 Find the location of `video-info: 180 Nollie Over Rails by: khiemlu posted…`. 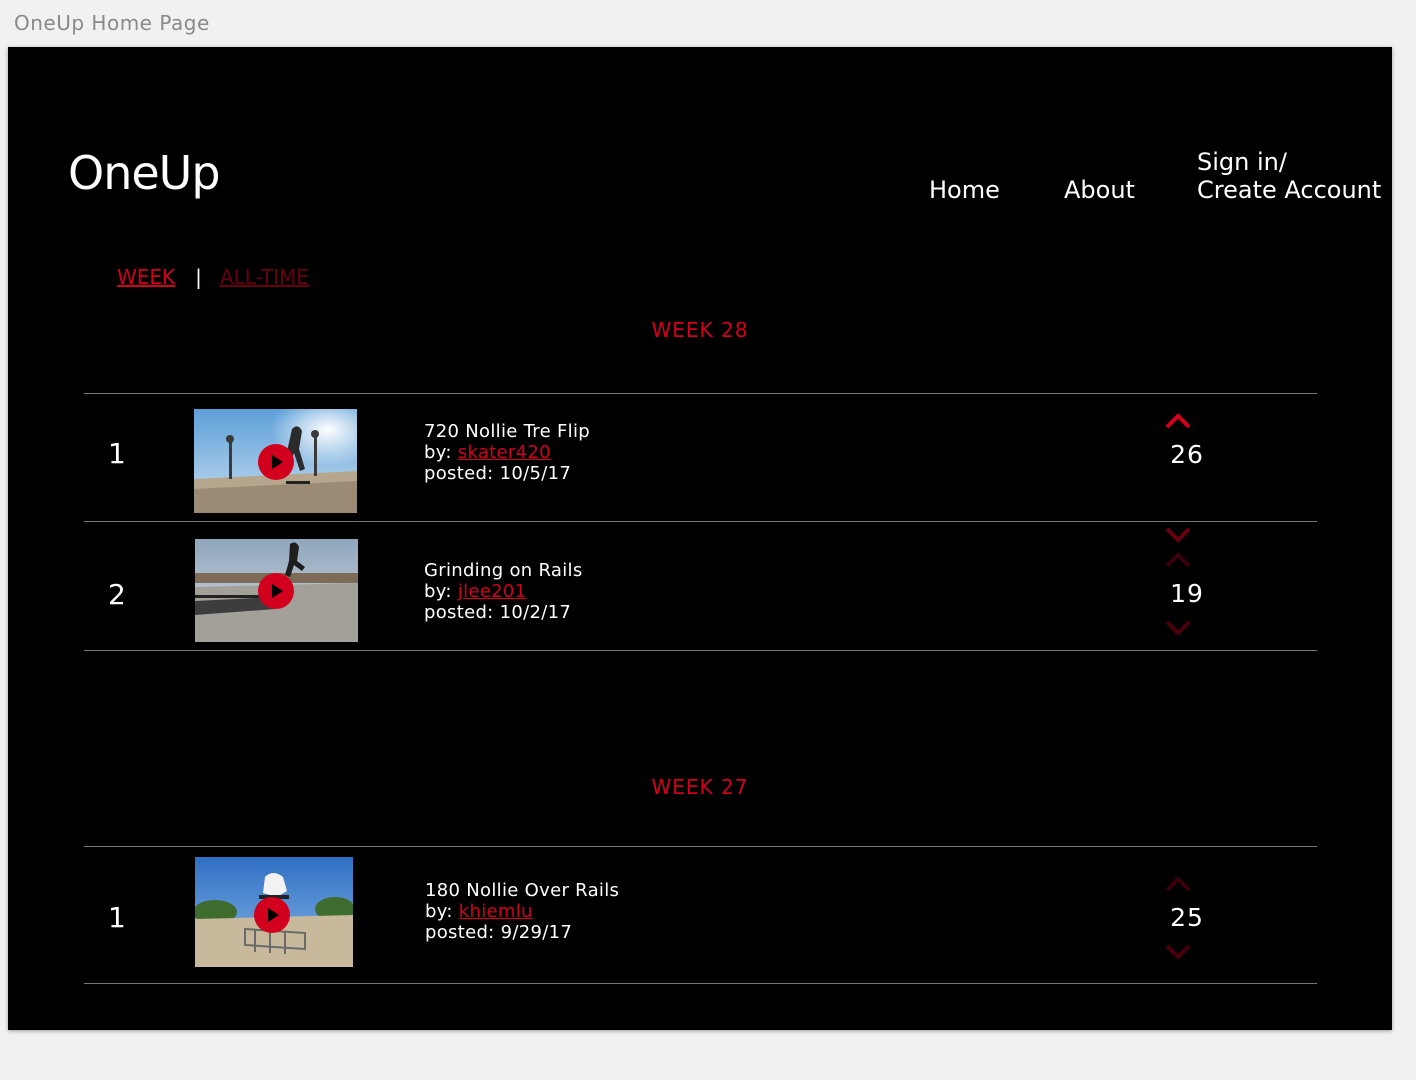

video-info: 180 Nollie Over Rails by: khiemlu posted… is located at coordinates (522, 911).